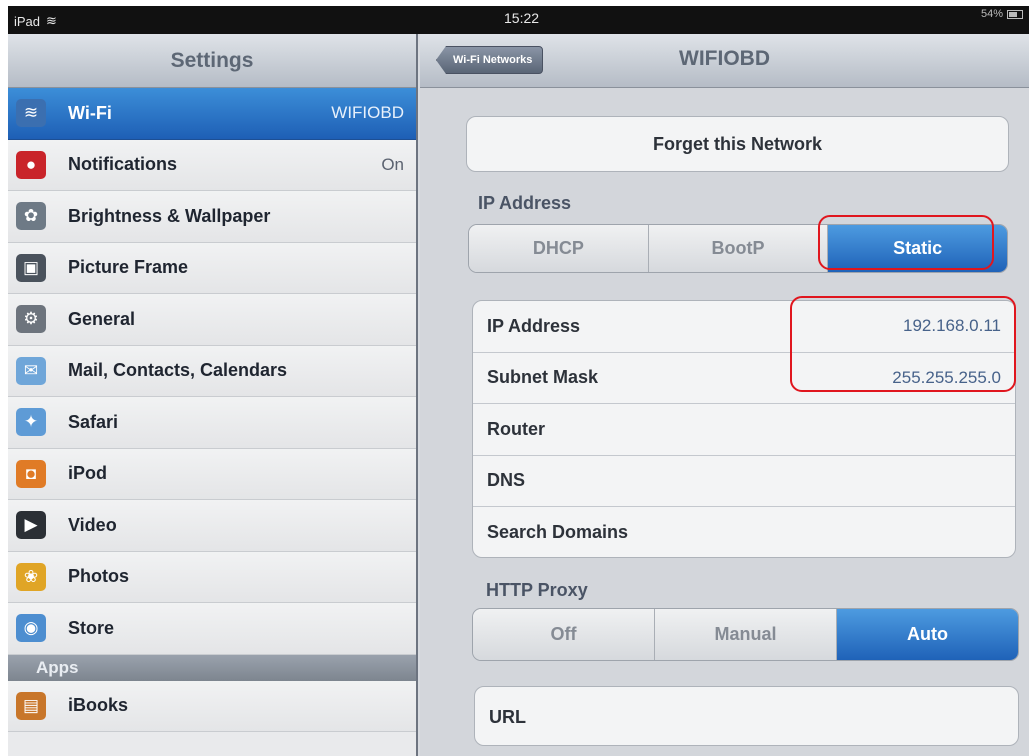 The height and width of the screenshot is (756, 1029). What do you see at coordinates (917, 248) in the screenshot?
I see `ip-mode-static-option: Static` at bounding box center [917, 248].